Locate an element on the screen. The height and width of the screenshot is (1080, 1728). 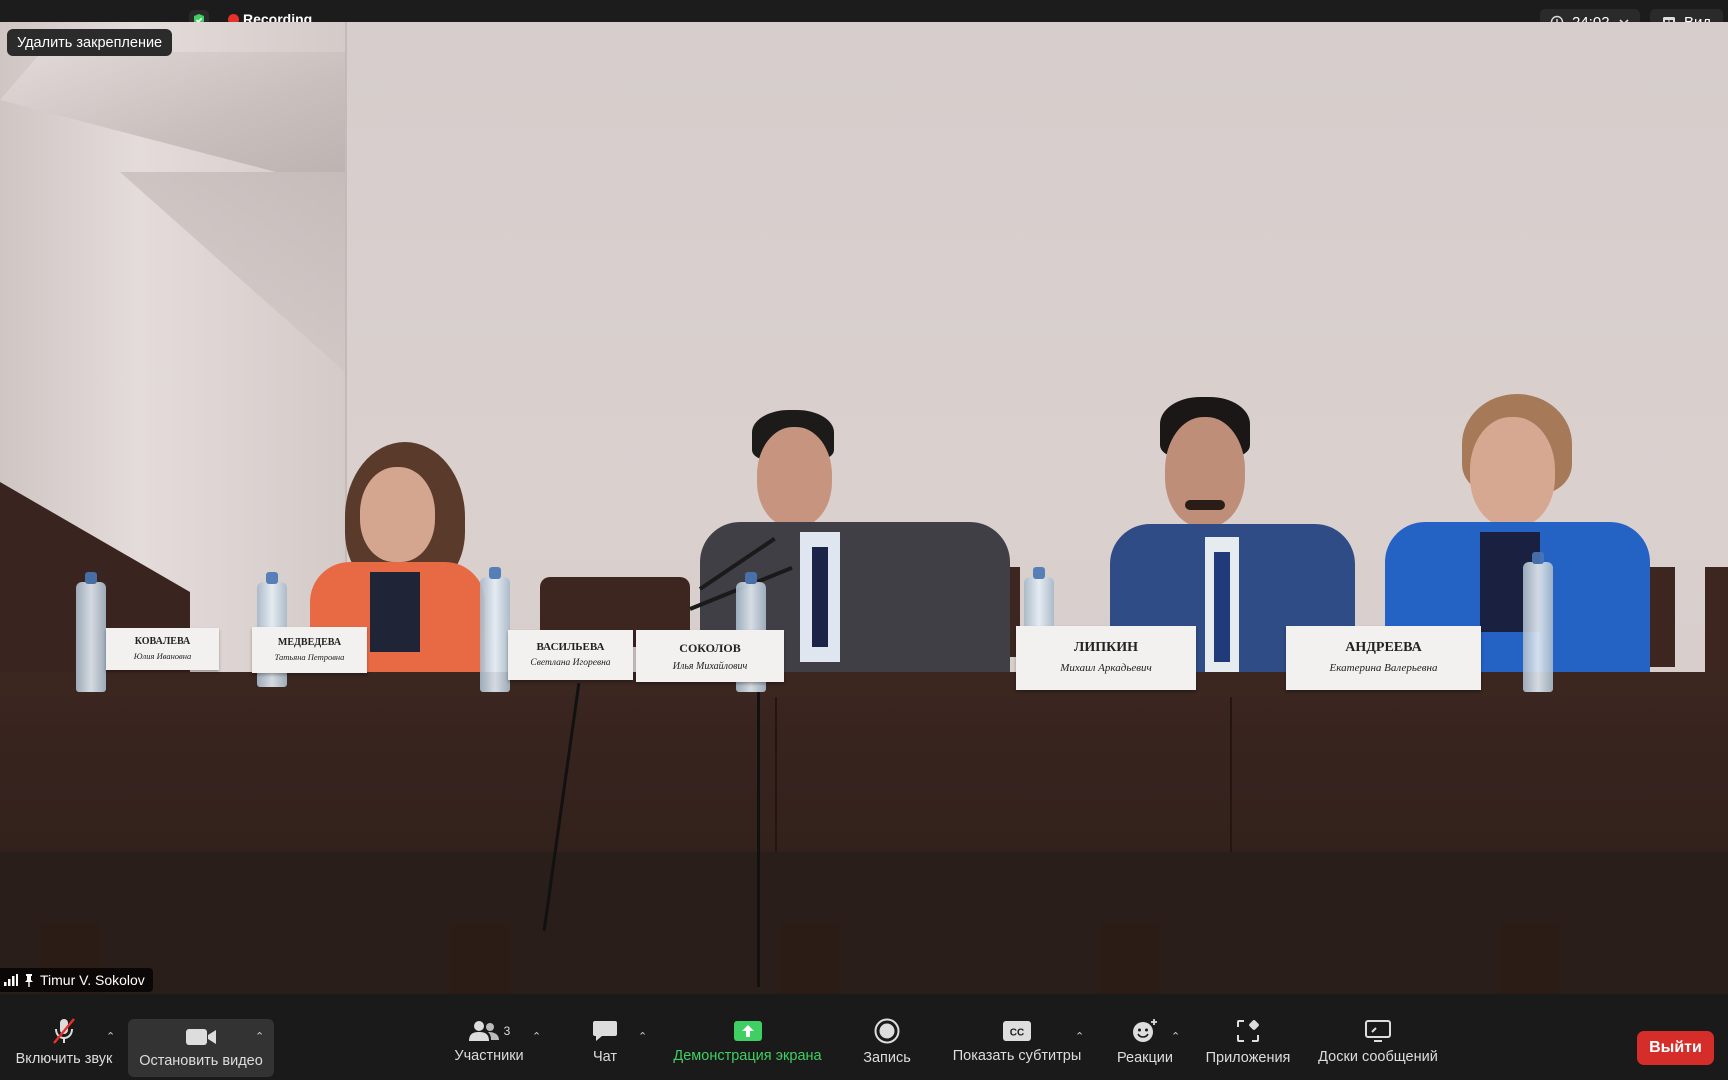
nameplate-given-name: Татьяна Петровна is located at coordinates (309, 657).